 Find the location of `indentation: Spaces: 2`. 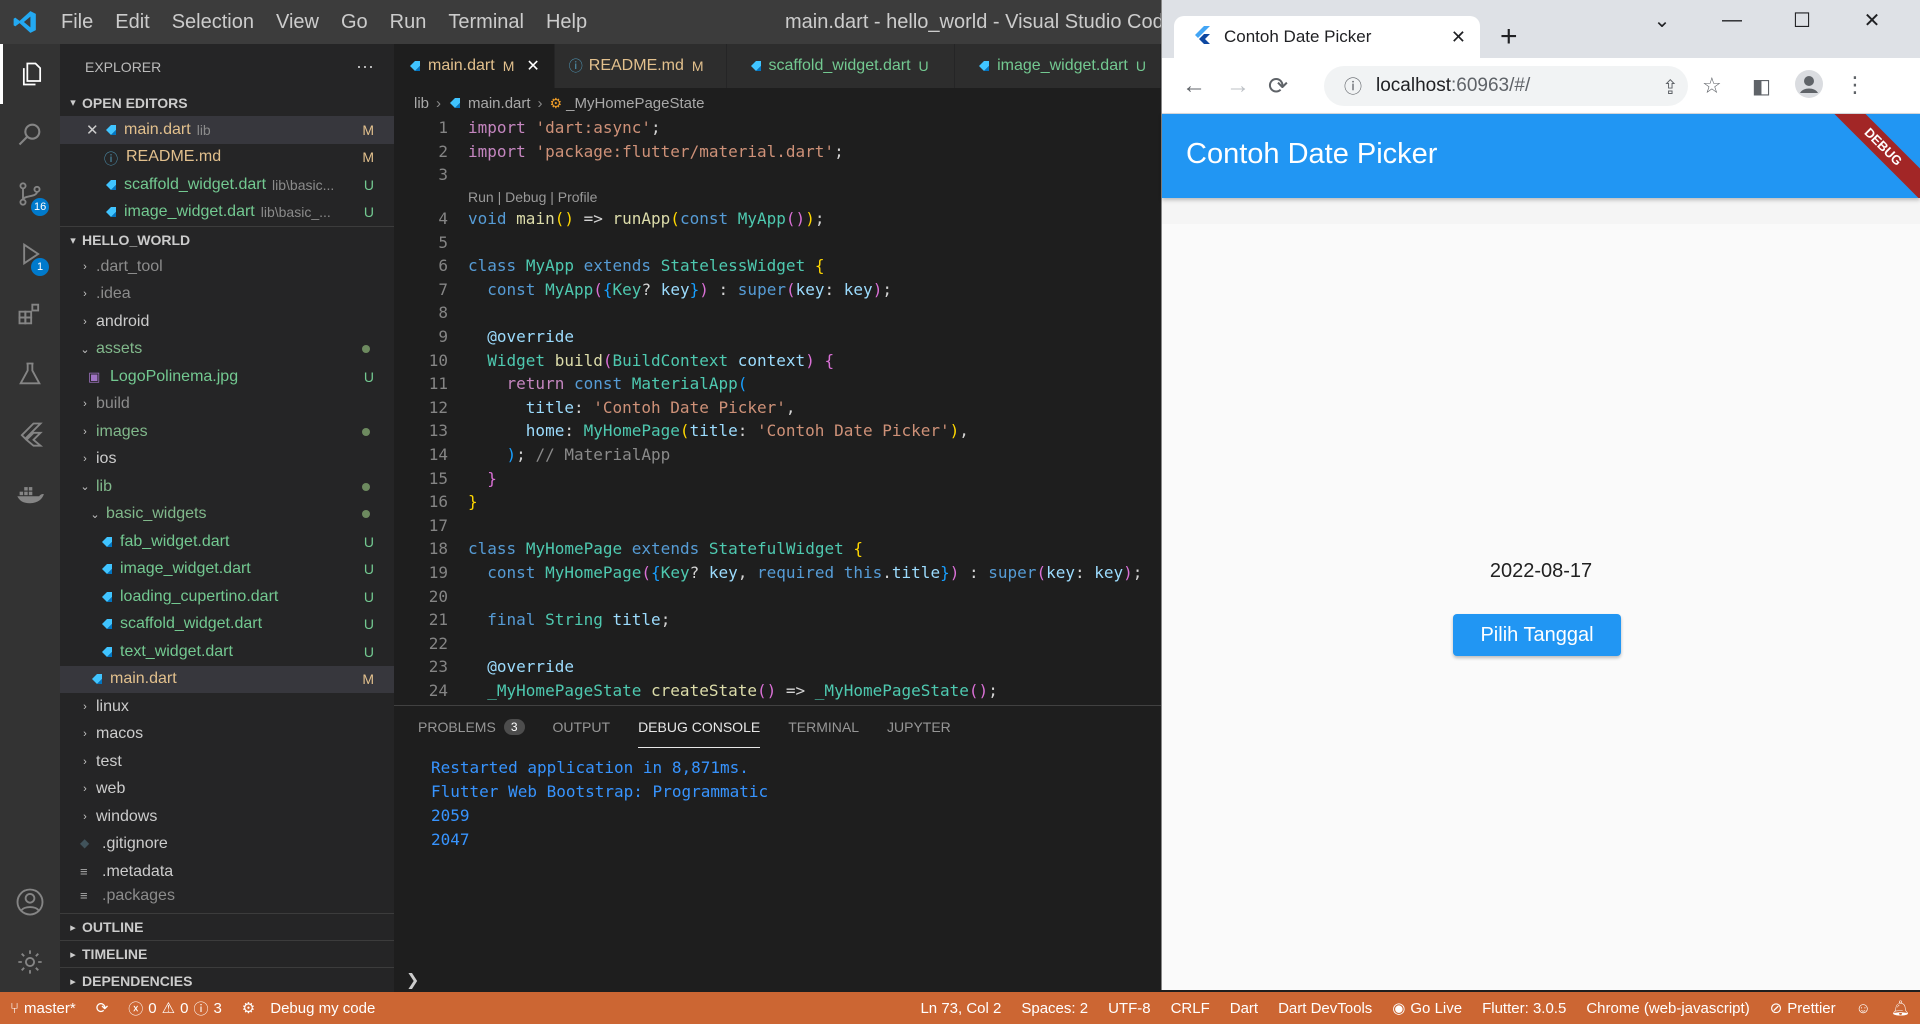

indentation: Spaces: 2 is located at coordinates (1054, 1008).